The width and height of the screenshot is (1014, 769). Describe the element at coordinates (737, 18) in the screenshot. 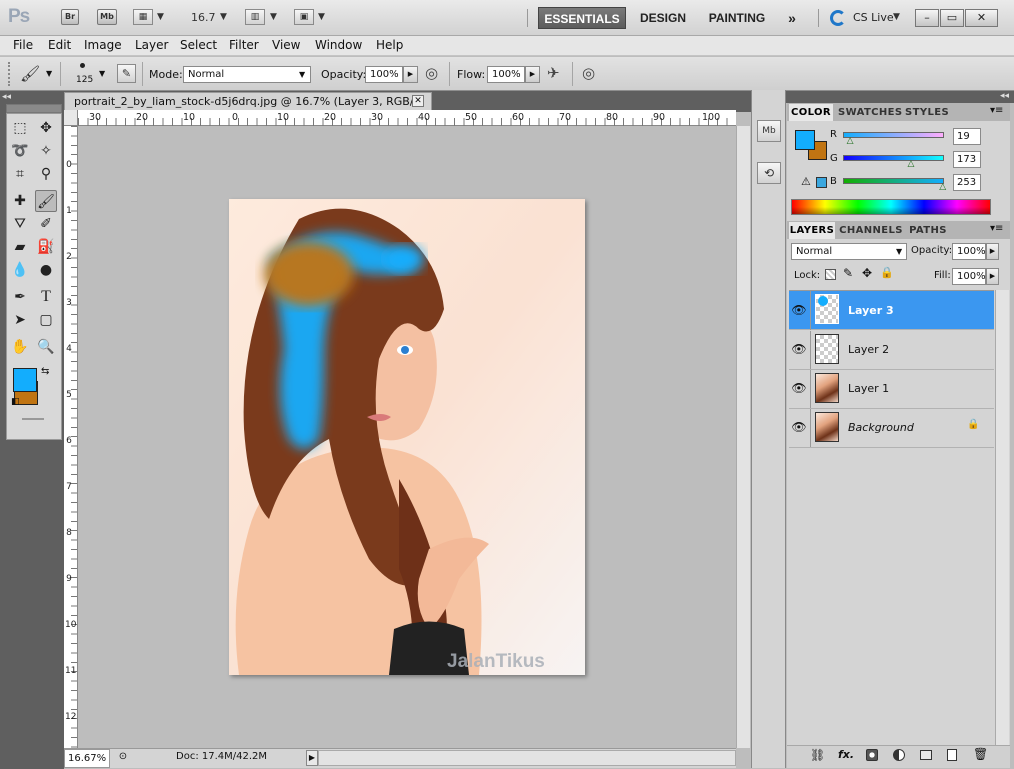

I see `workspace-painting: PAINTING` at that location.